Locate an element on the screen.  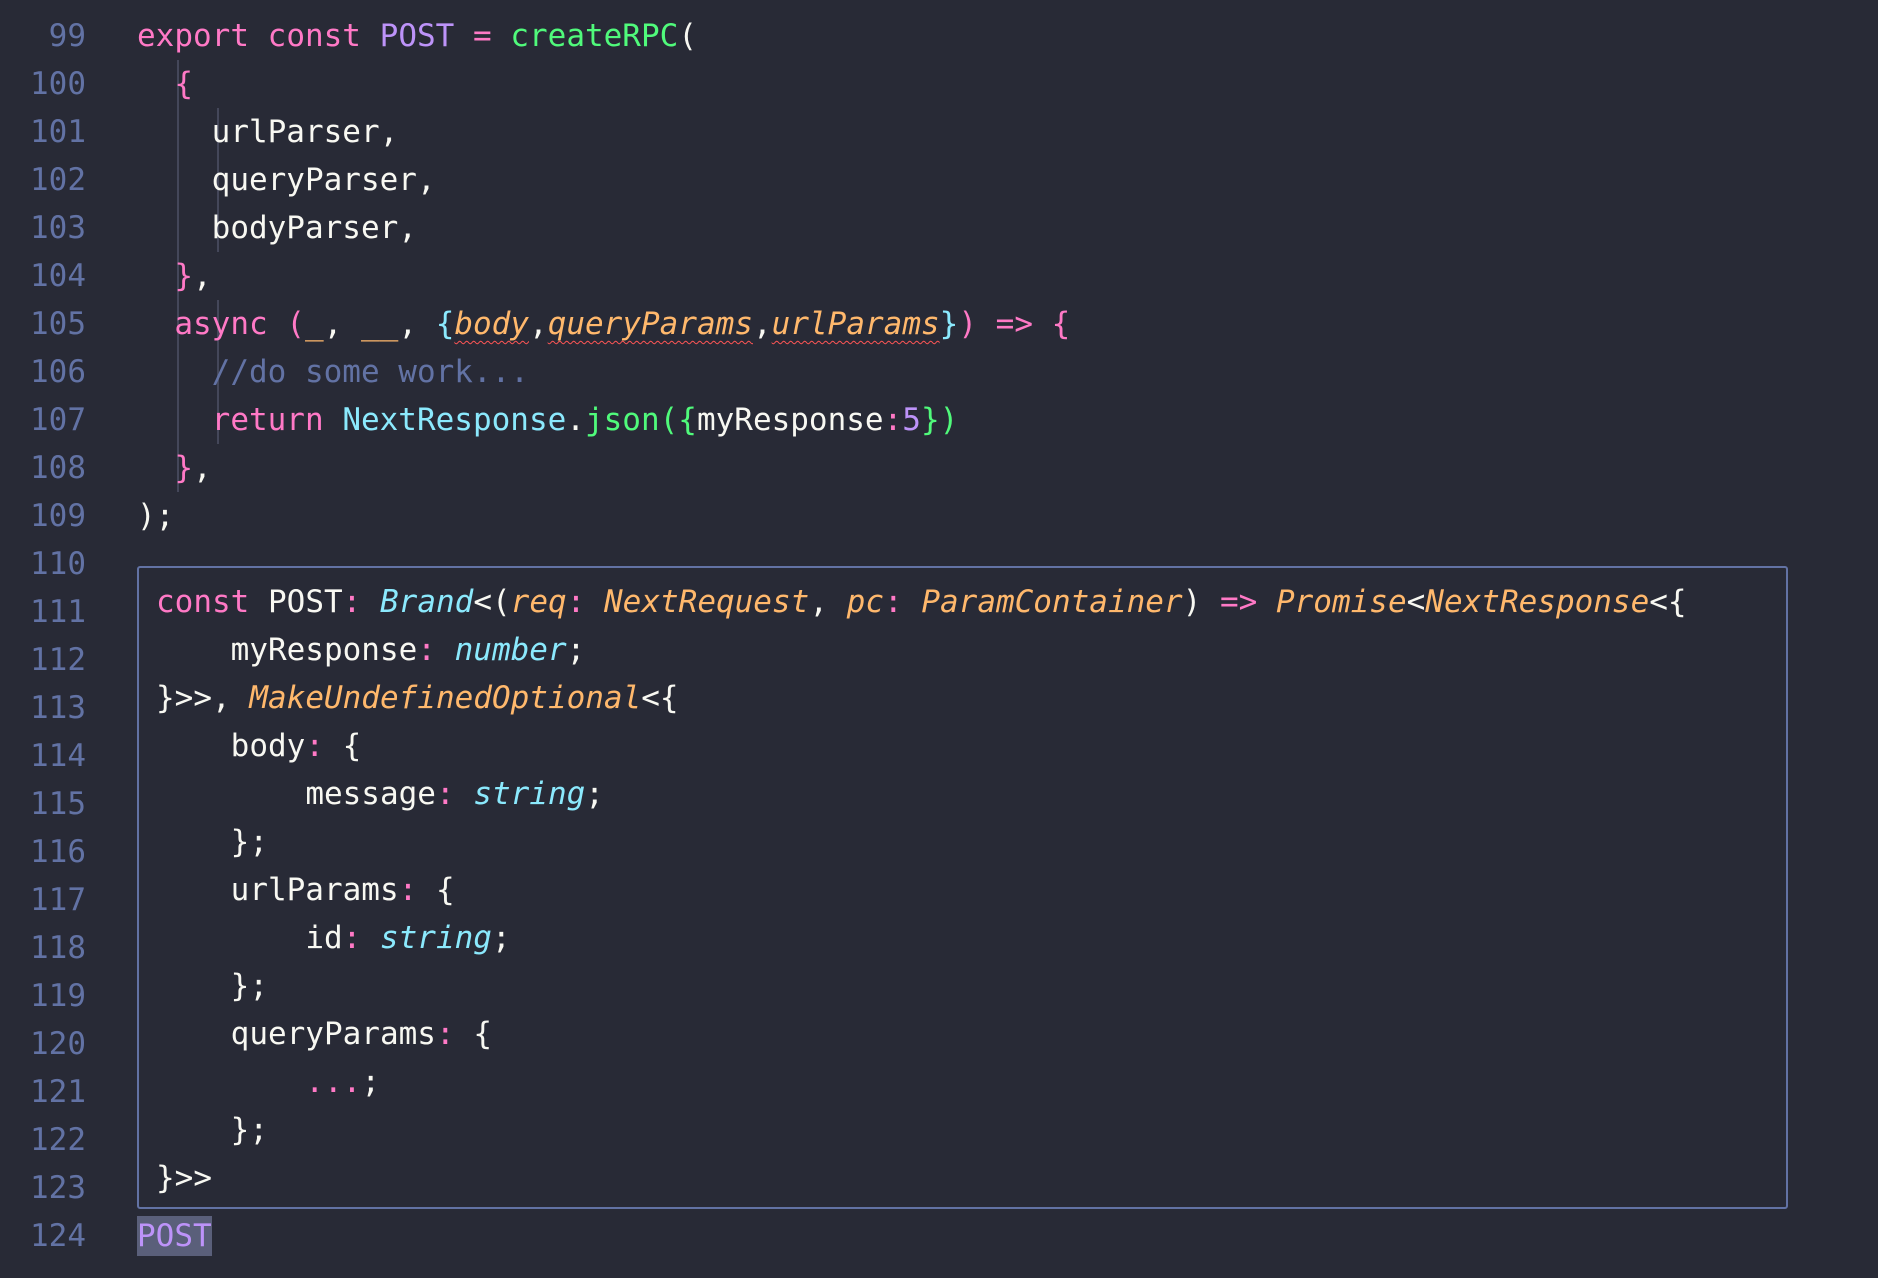
hover-line: id: string; is located at coordinates (966, 938).